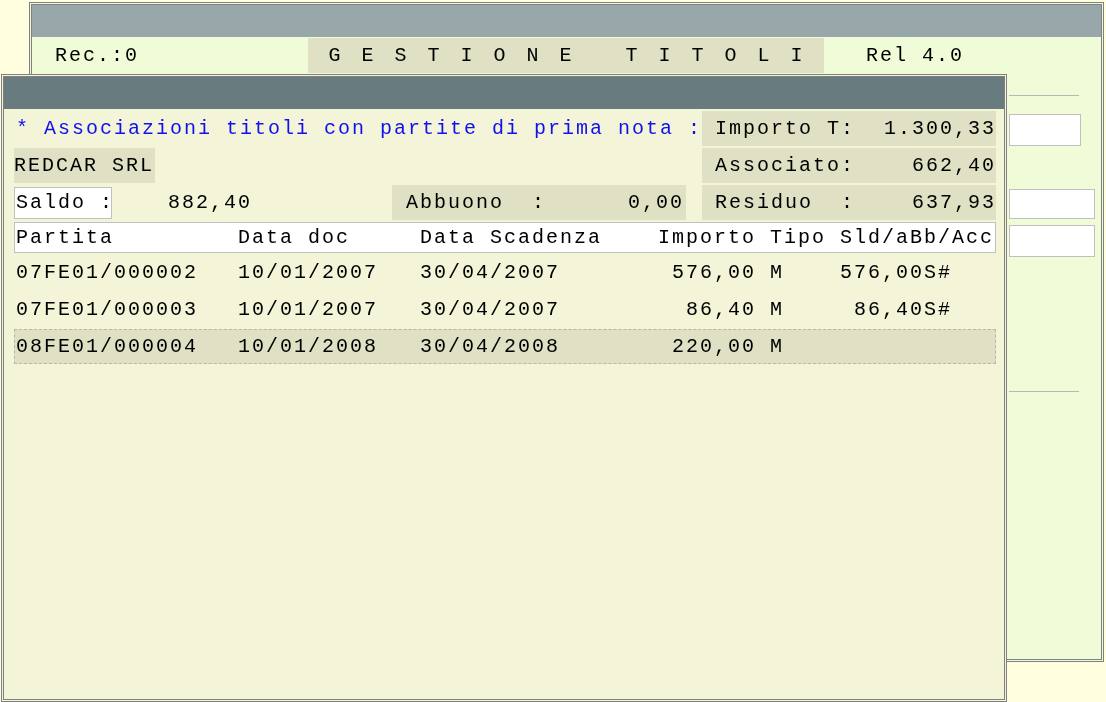  I want to click on total-label: Residuo :, so click(785, 202).